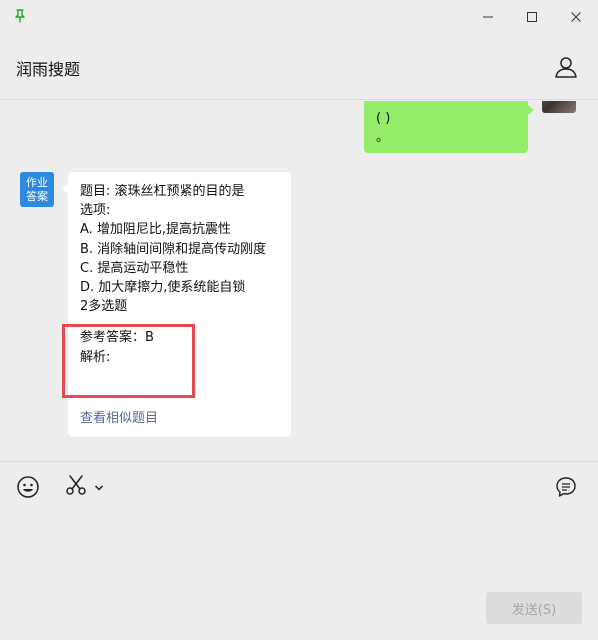 Image resolution: width=598 pixels, height=640 pixels. Describe the element at coordinates (162, 191) in the screenshot. I see `question-text: 题目: 滚珠丝杠预紧的目的是` at that location.